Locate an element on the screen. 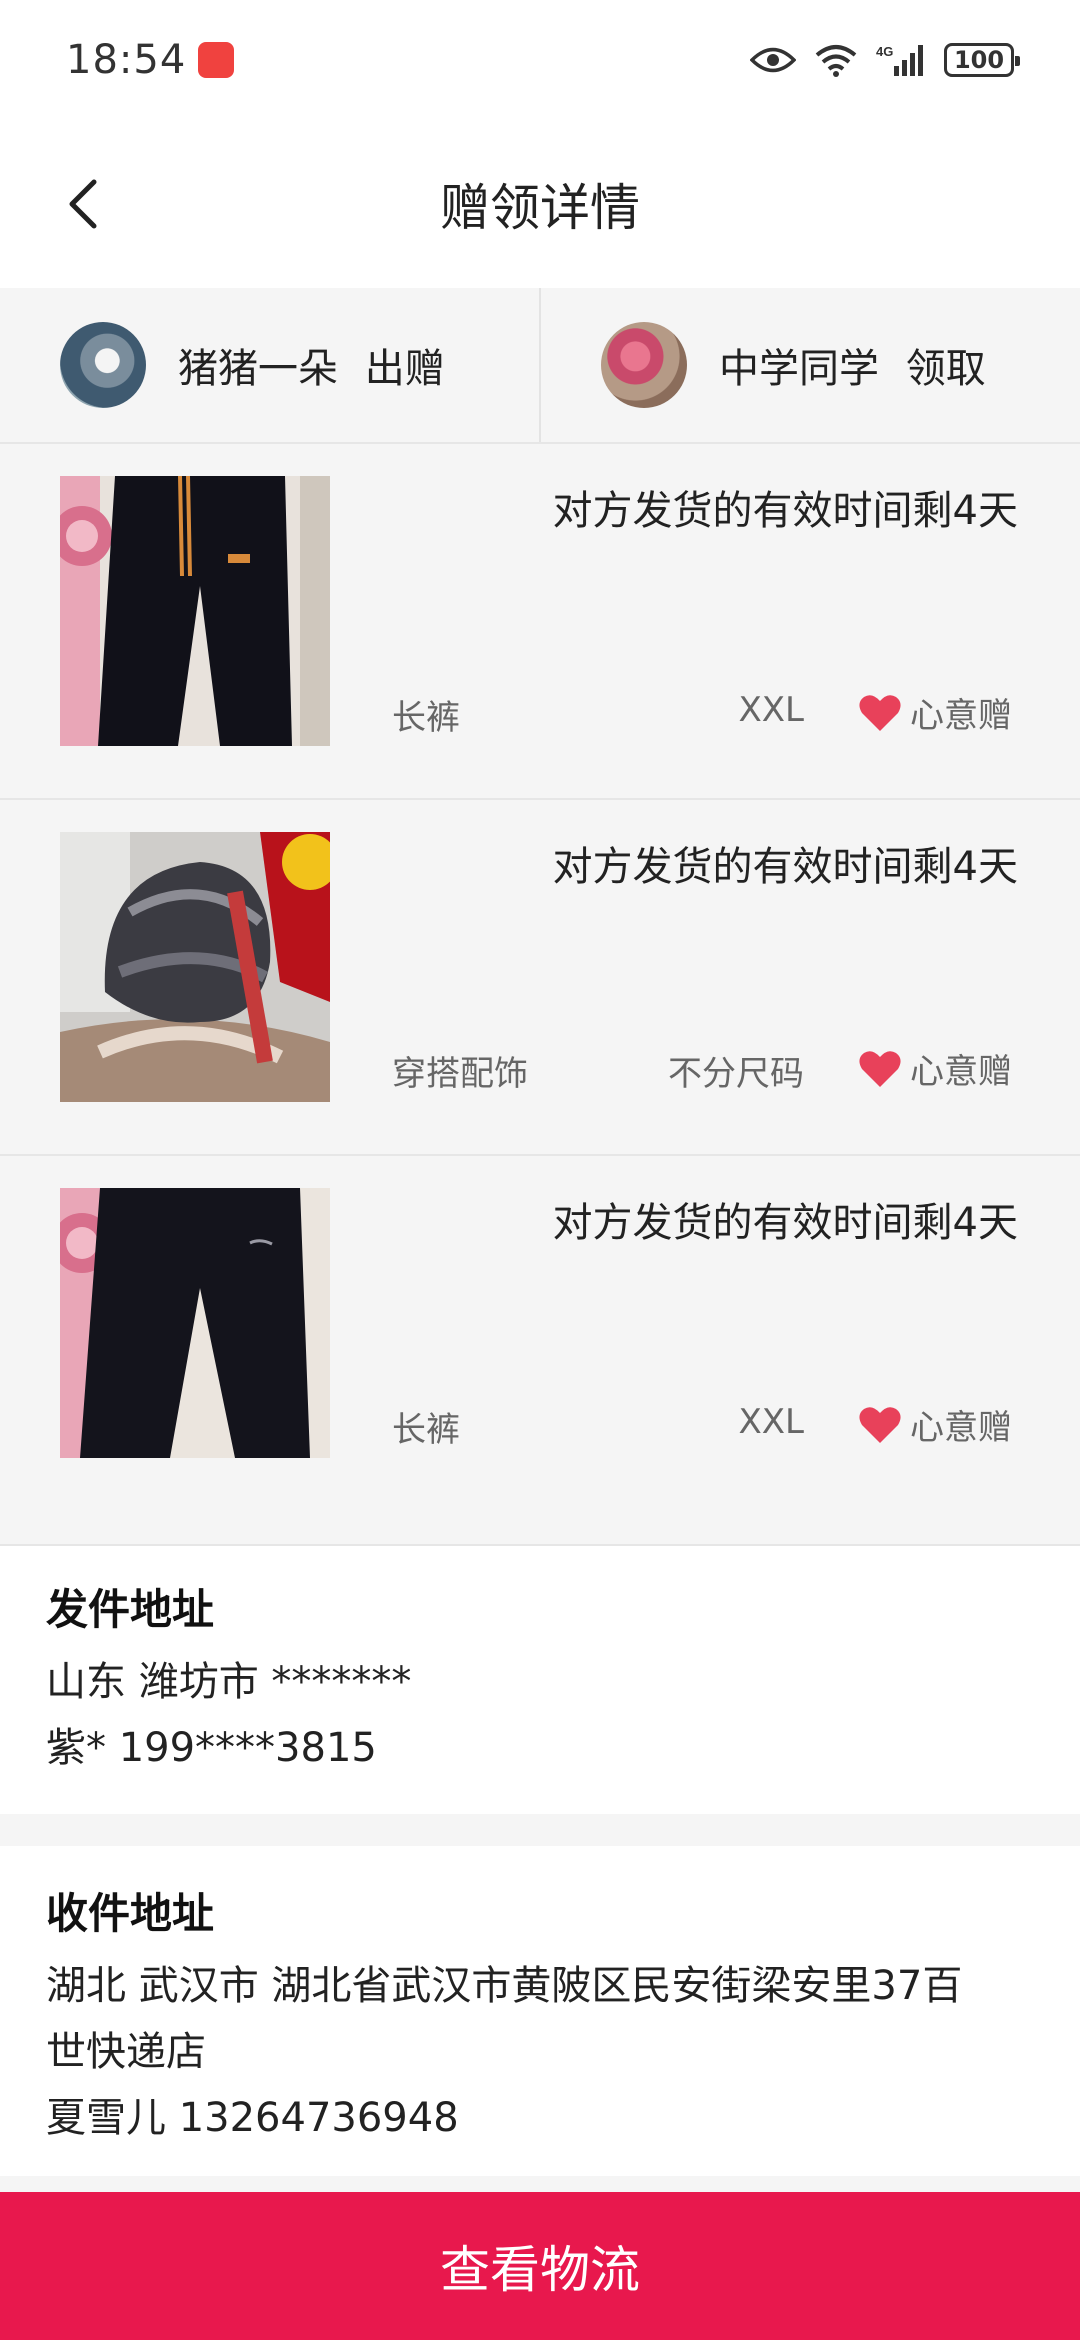 This screenshot has height=2340, width=1080. battery-icon: 100 is located at coordinates (982, 60).